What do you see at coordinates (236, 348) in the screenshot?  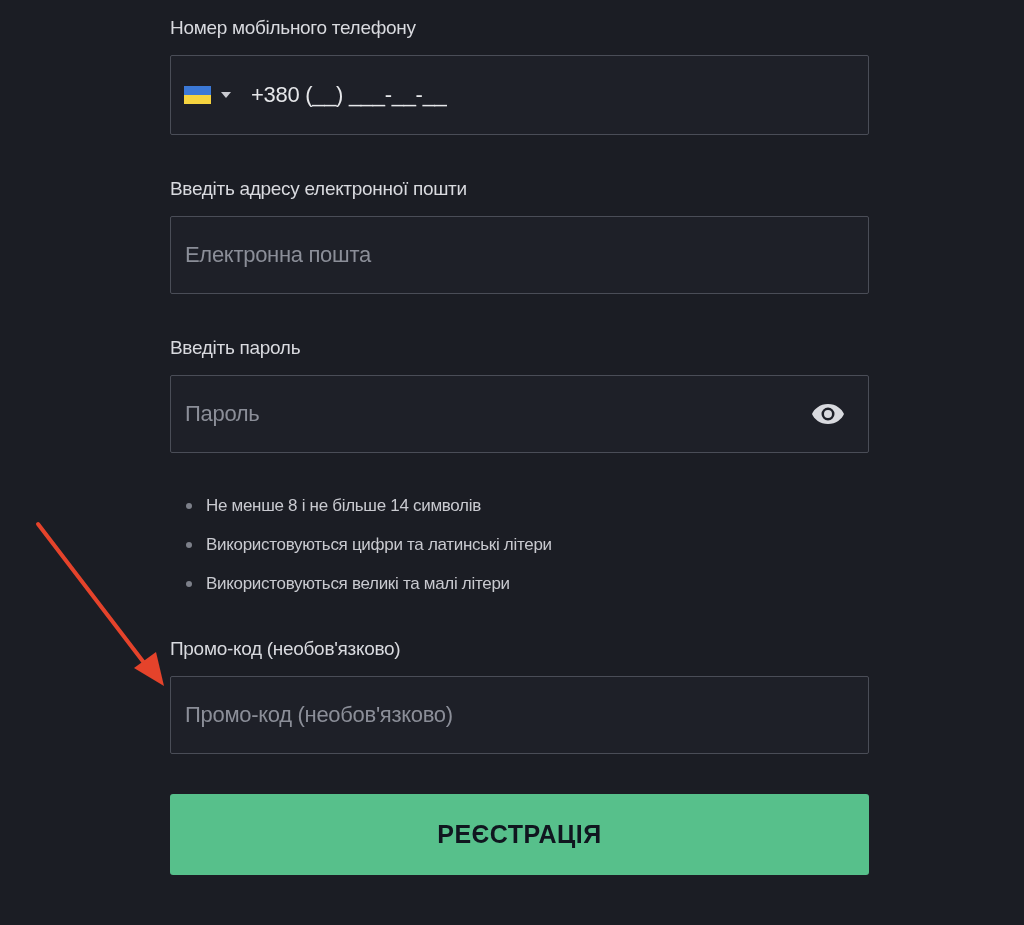 I see `field-label: Введіть пароль` at bounding box center [236, 348].